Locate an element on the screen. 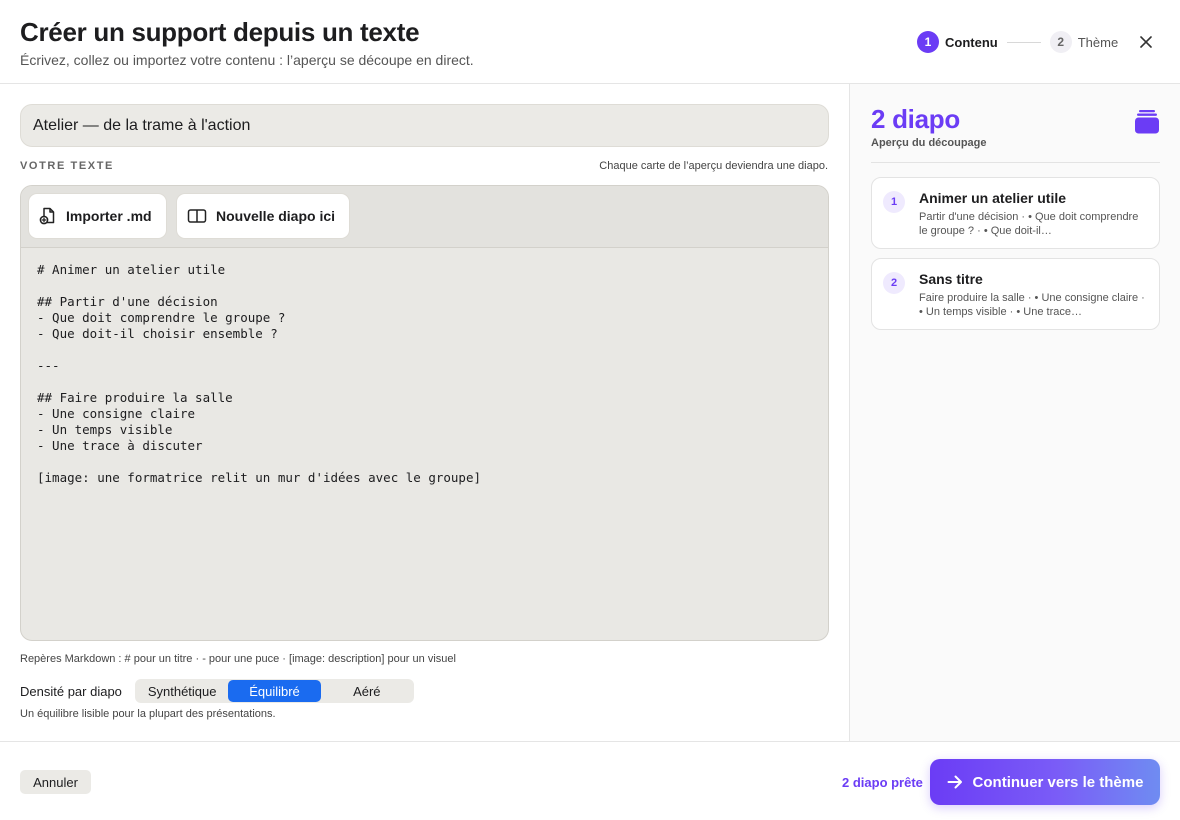 Image resolution: width=1180 pixels, height=820 pixels. page-title: Créer un support depuis un texte is located at coordinates (220, 32).